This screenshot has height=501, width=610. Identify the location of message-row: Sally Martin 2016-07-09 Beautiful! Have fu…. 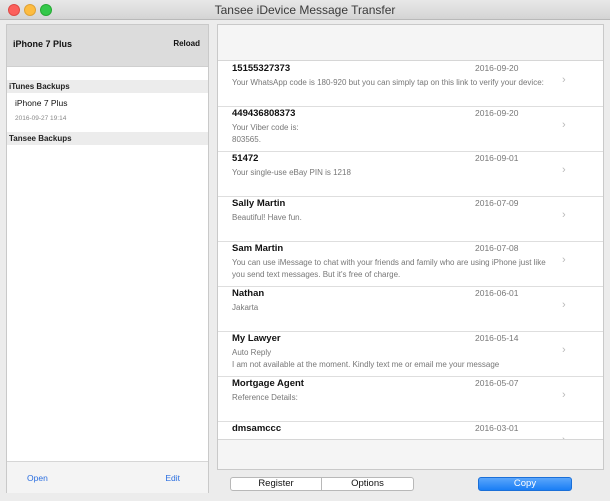
(410, 219).